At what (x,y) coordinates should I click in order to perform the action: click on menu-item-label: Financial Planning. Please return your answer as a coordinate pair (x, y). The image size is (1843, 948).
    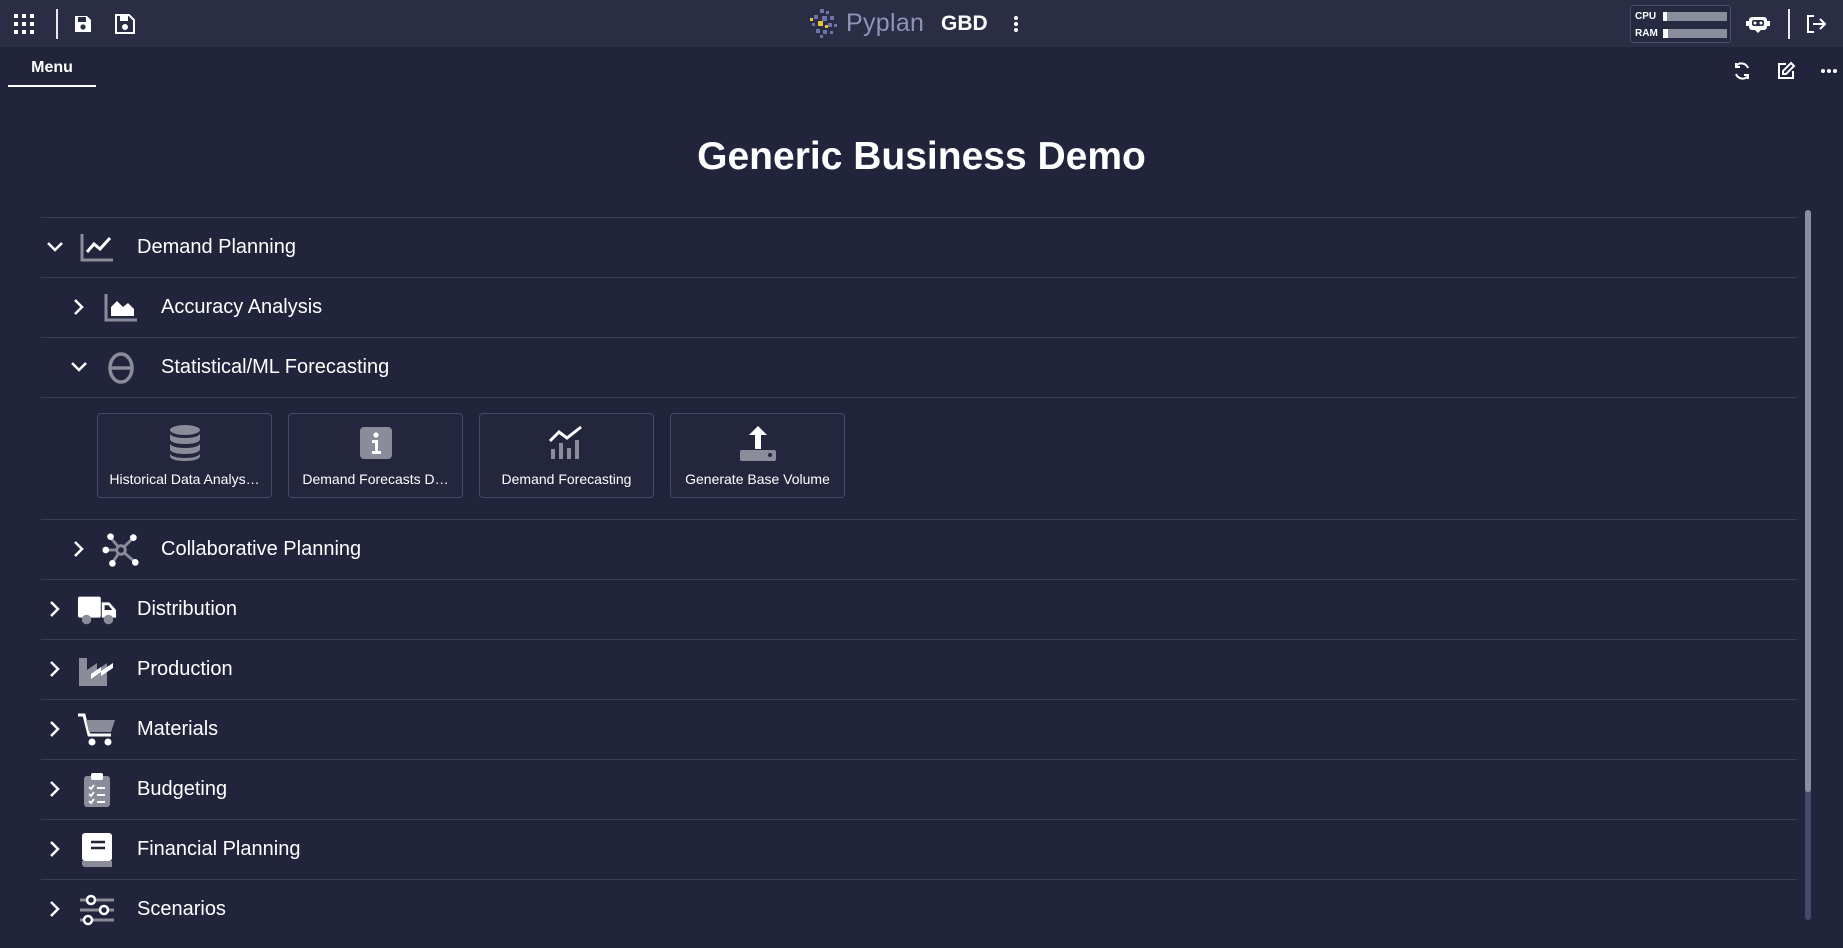
    Looking at the image, I should click on (219, 849).